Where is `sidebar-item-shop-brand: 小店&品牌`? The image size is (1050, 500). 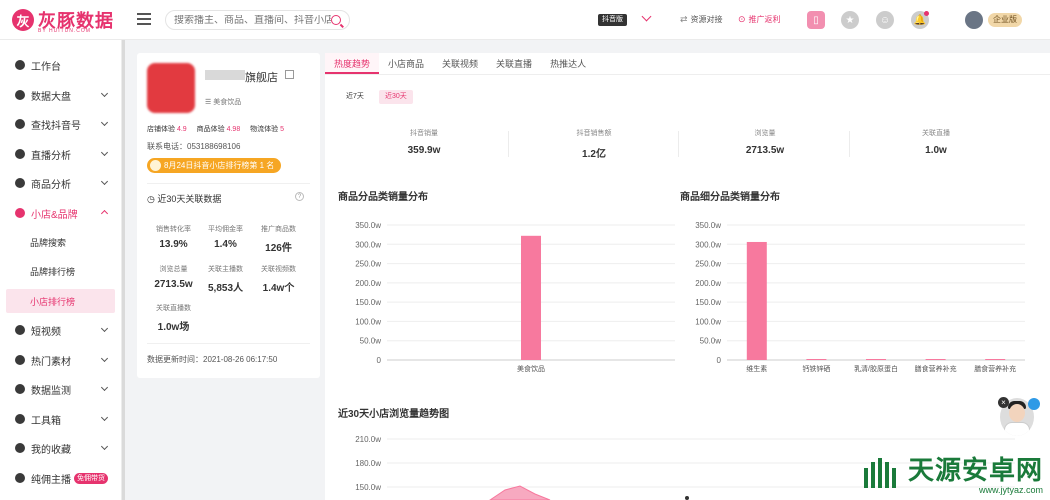
sidebar-item-shop-brand: 小店&品牌 is located at coordinates (61, 213).